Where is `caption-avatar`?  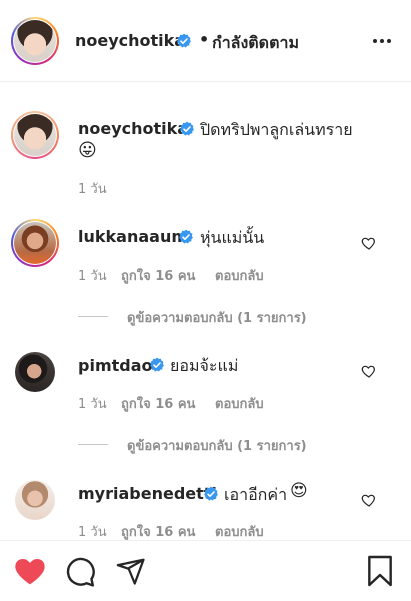
caption-avatar is located at coordinates (35, 135).